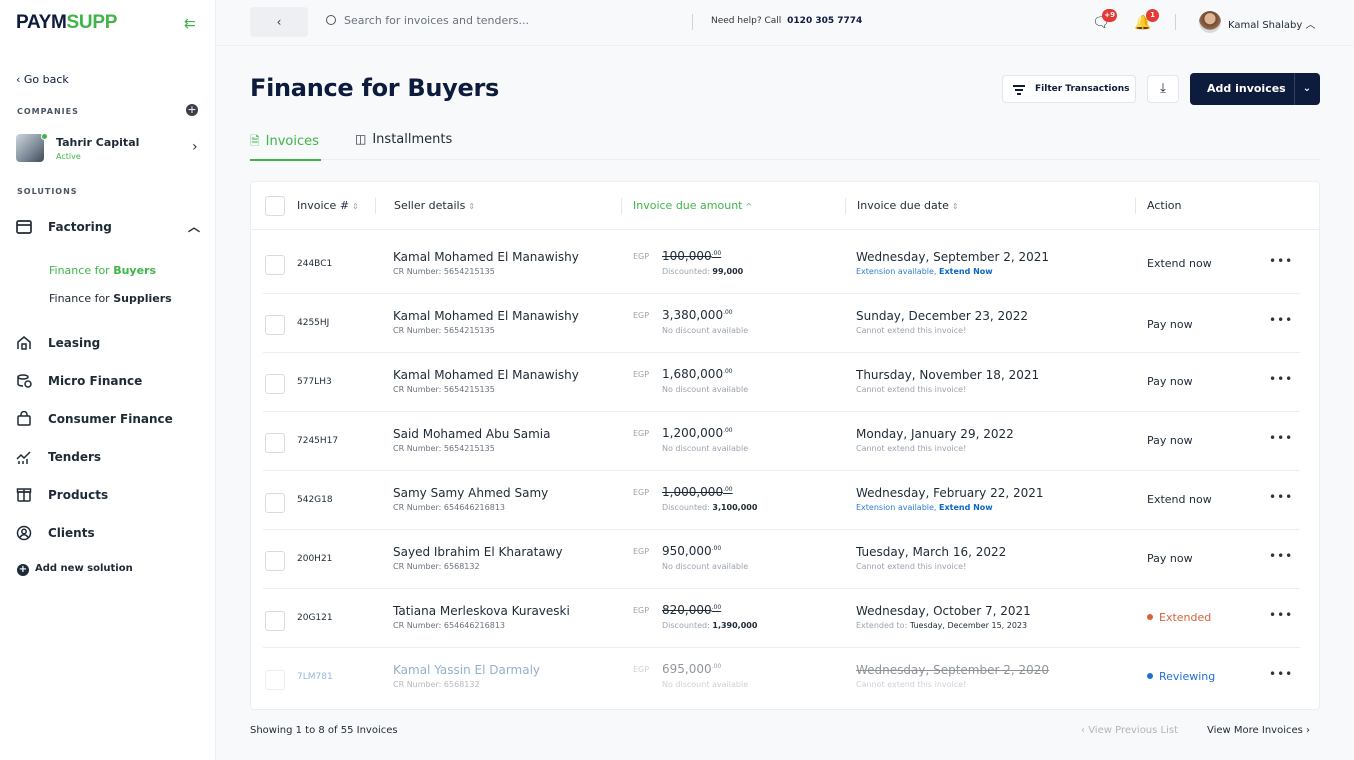  What do you see at coordinates (692, 610) in the screenshot?
I see `amount: 820,000.00` at bounding box center [692, 610].